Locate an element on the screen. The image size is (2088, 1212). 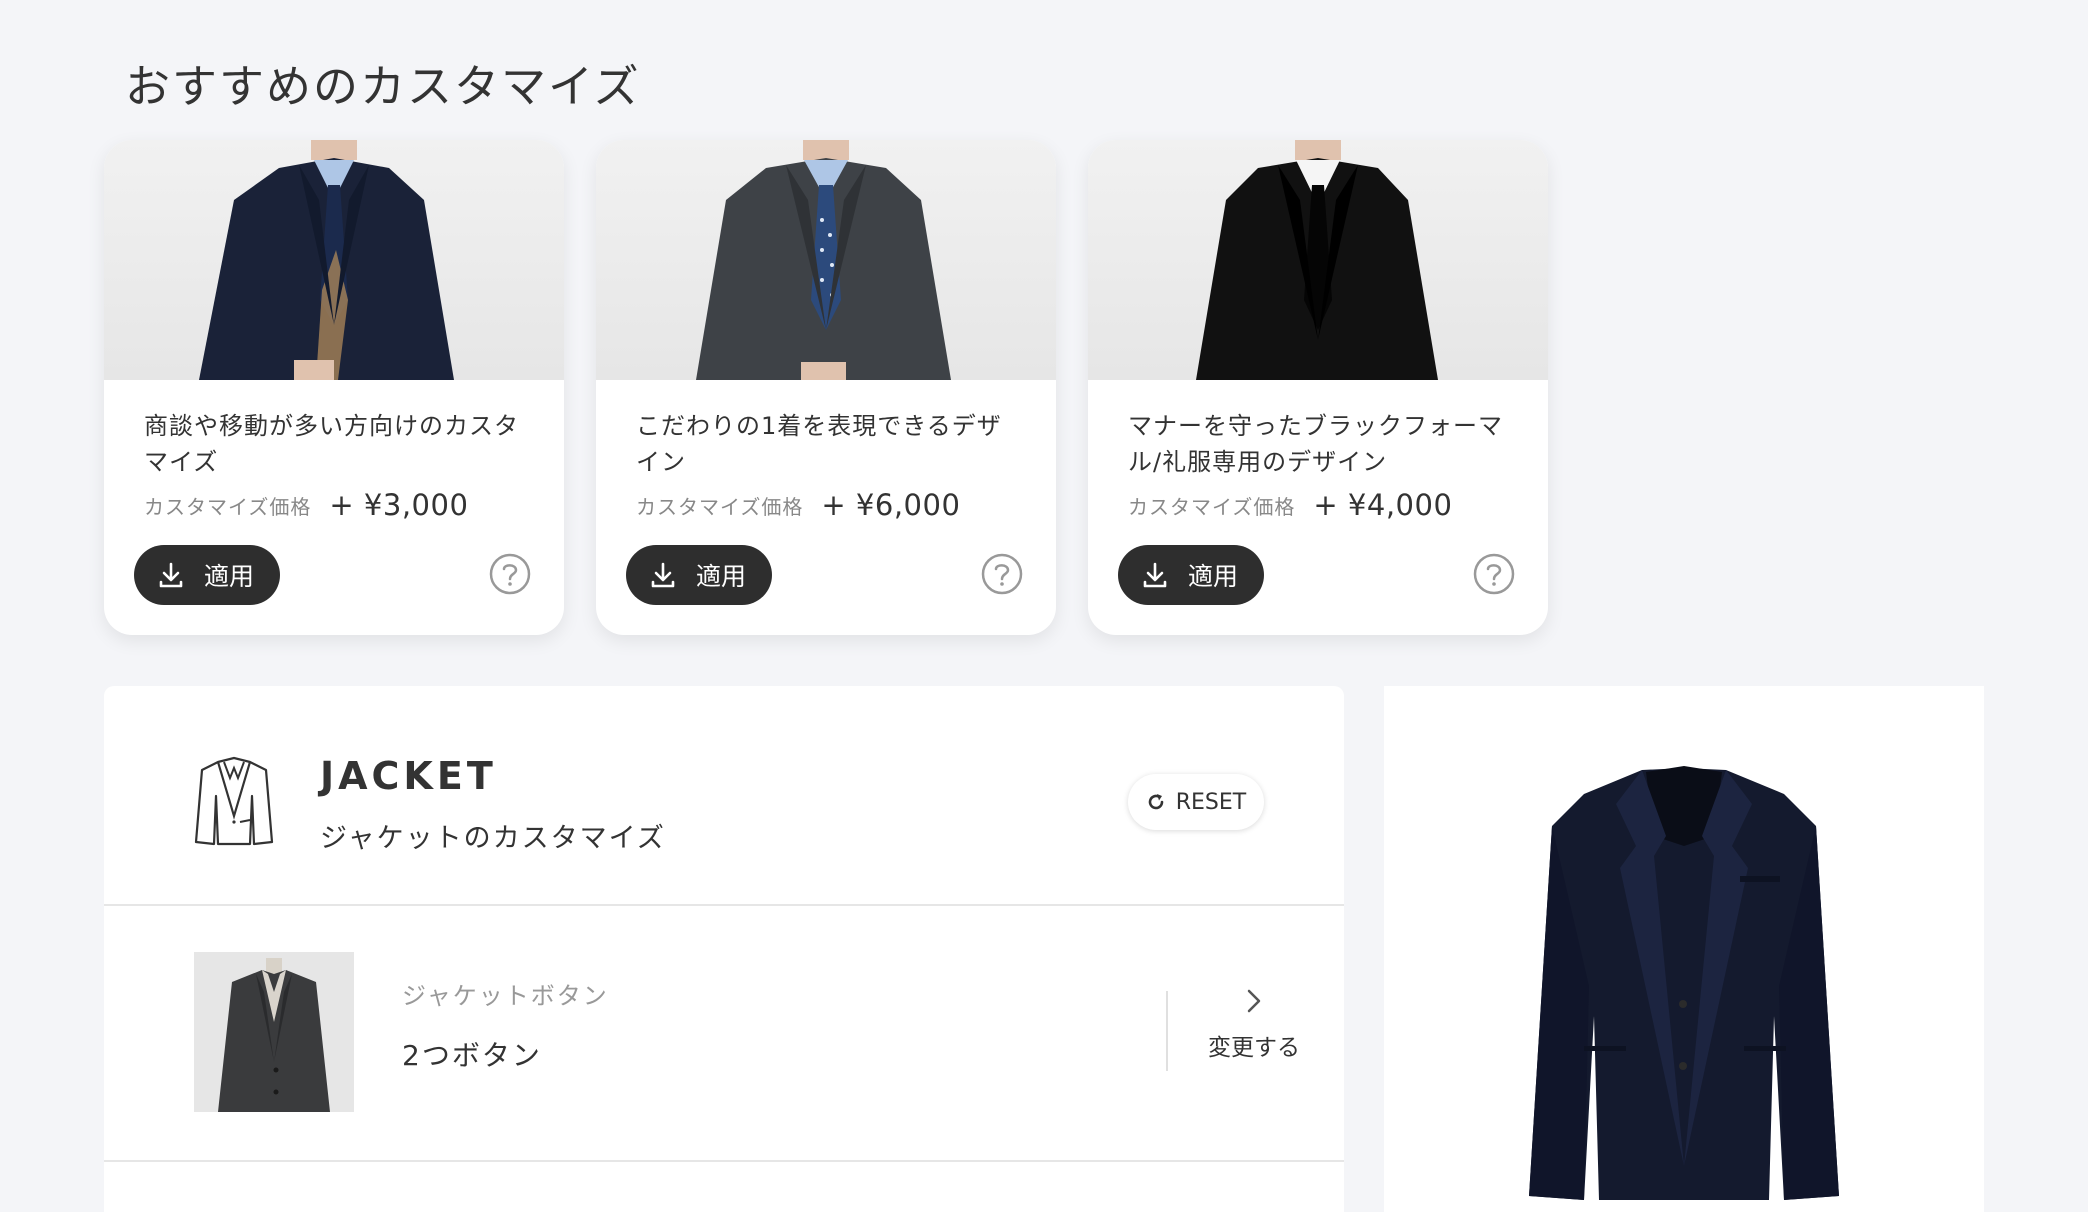
card-description: こだわりの1着を表現できるデザイン is located at coordinates (819, 444).